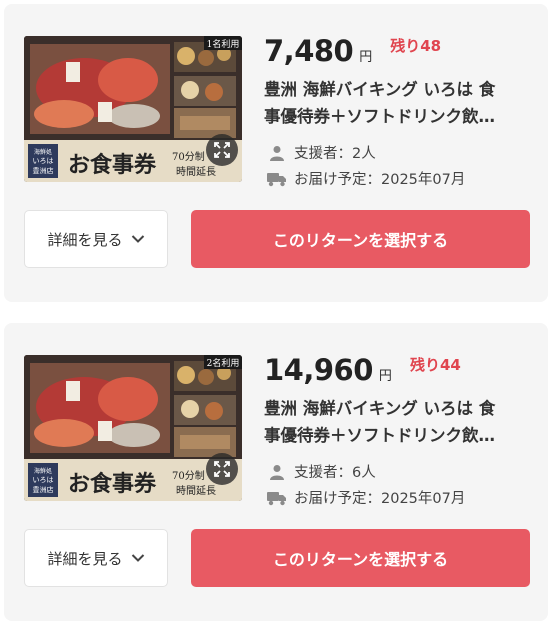  What do you see at coordinates (223, 363) in the screenshot?
I see `voucher-badge: 2名利用` at bounding box center [223, 363].